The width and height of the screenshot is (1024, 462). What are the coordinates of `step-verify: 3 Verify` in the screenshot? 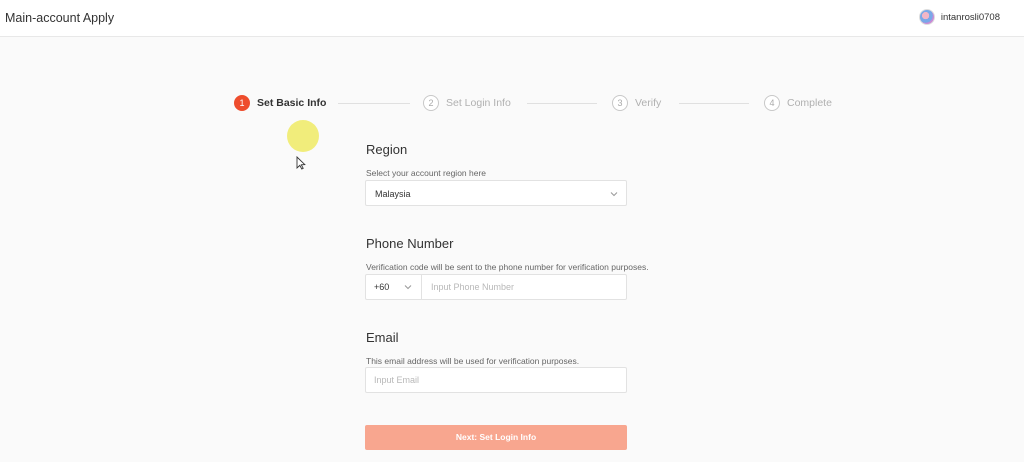 It's located at (636, 103).